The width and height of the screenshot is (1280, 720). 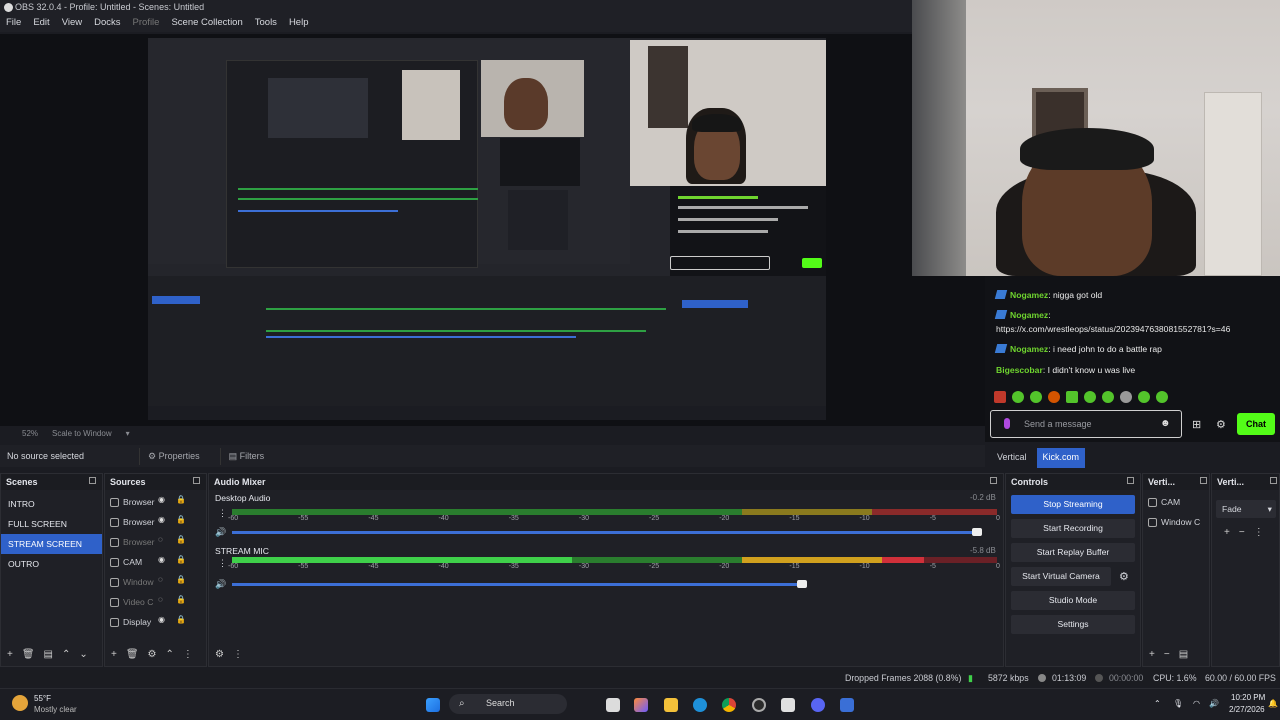 What do you see at coordinates (41, 24) in the screenshot?
I see `menu-edit: Edit` at bounding box center [41, 24].